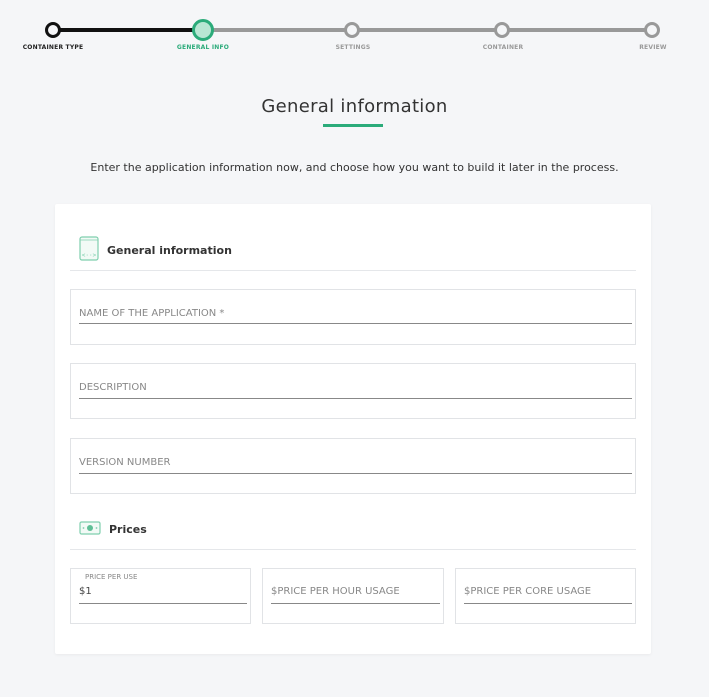 The image size is (709, 697). I want to click on step-dot-container, so click(502, 30).